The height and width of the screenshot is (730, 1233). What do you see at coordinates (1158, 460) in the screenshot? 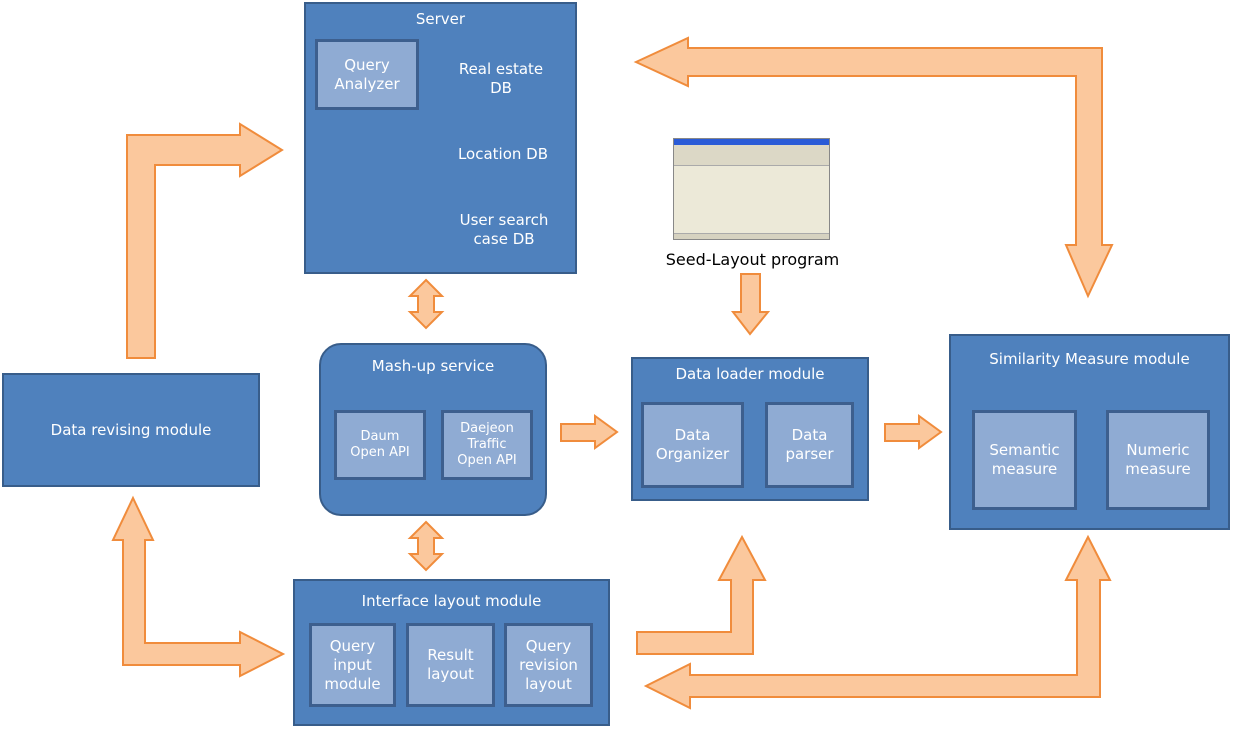
I see `numeric-measure: Numeric measure` at bounding box center [1158, 460].